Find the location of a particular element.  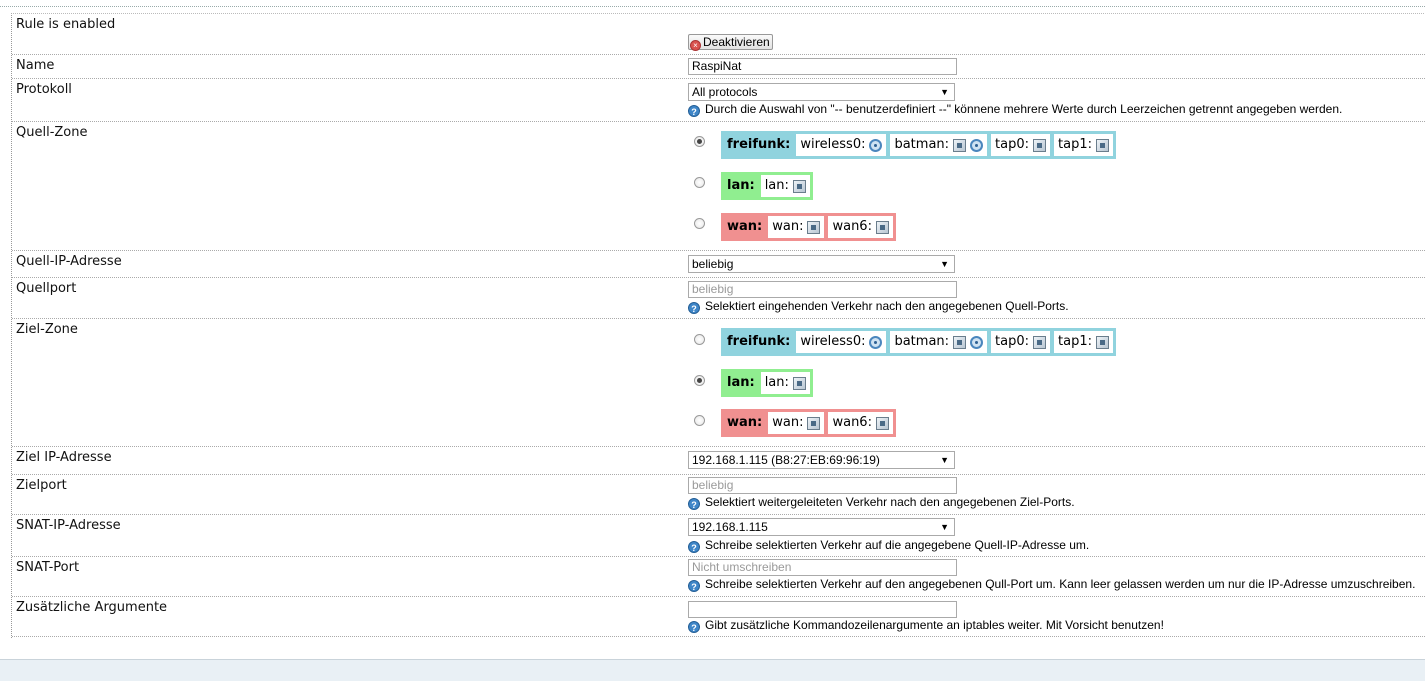

deactivate-button-label: Deaktivieren is located at coordinates (736, 42).